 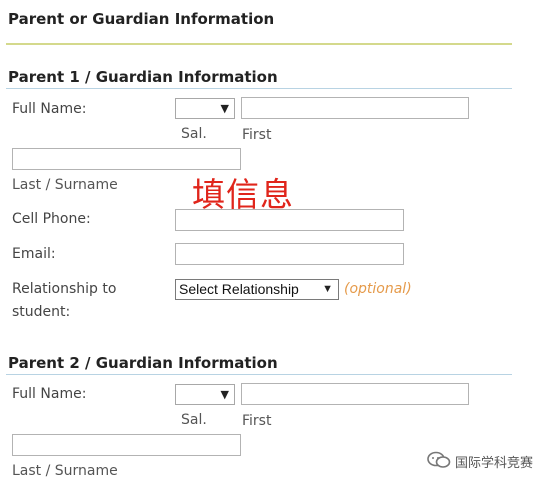 What do you see at coordinates (259, 374) in the screenshot?
I see `parent2-divider` at bounding box center [259, 374].